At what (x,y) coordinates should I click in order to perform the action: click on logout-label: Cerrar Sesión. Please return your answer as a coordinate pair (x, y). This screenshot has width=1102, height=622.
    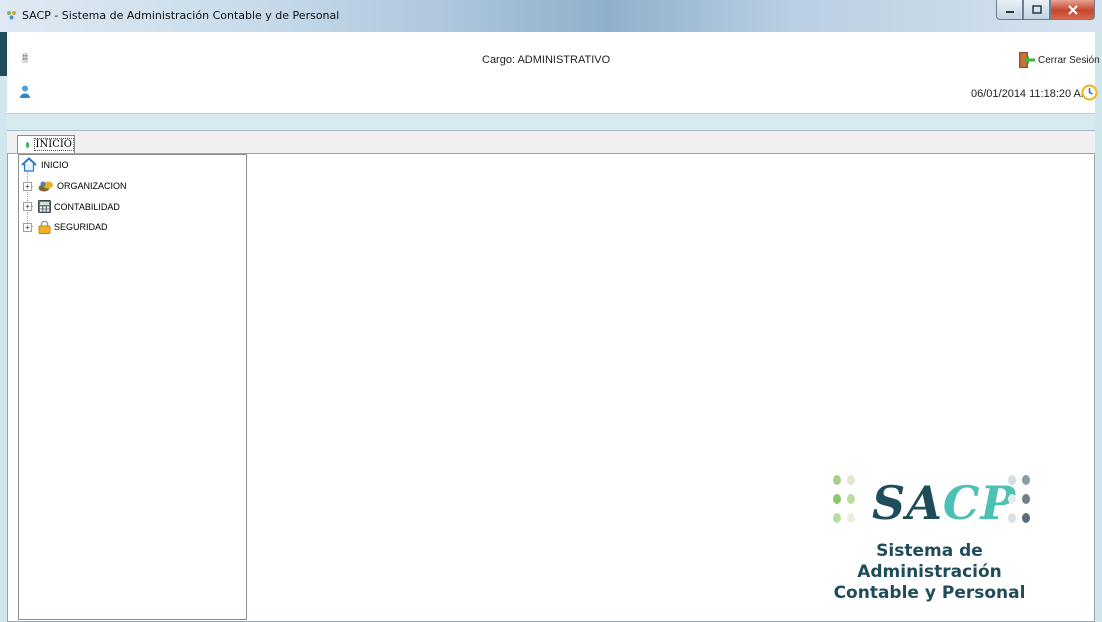
    Looking at the image, I should click on (1069, 60).